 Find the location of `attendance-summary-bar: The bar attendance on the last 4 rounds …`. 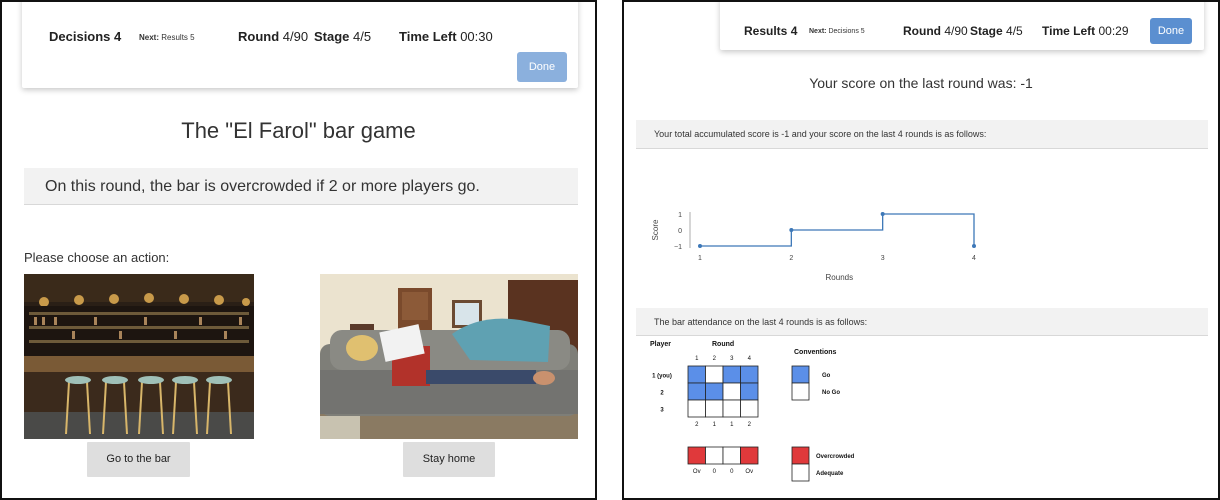

attendance-summary-bar: The bar attendance on the last 4 rounds … is located at coordinates (922, 322).